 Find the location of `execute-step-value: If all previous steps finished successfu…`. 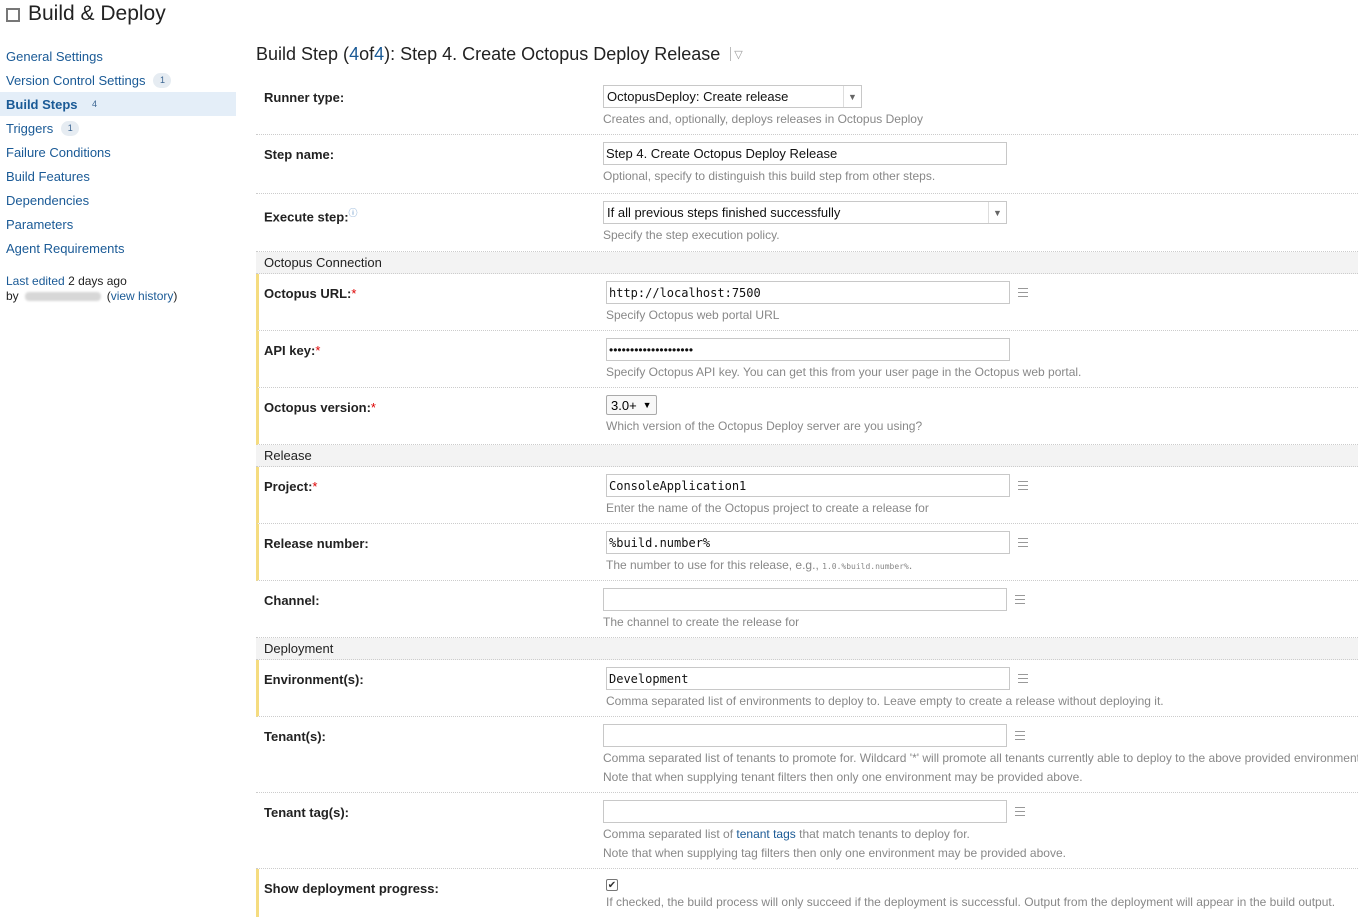

execute-step-value: If all previous steps finished successfu… is located at coordinates (724, 212).